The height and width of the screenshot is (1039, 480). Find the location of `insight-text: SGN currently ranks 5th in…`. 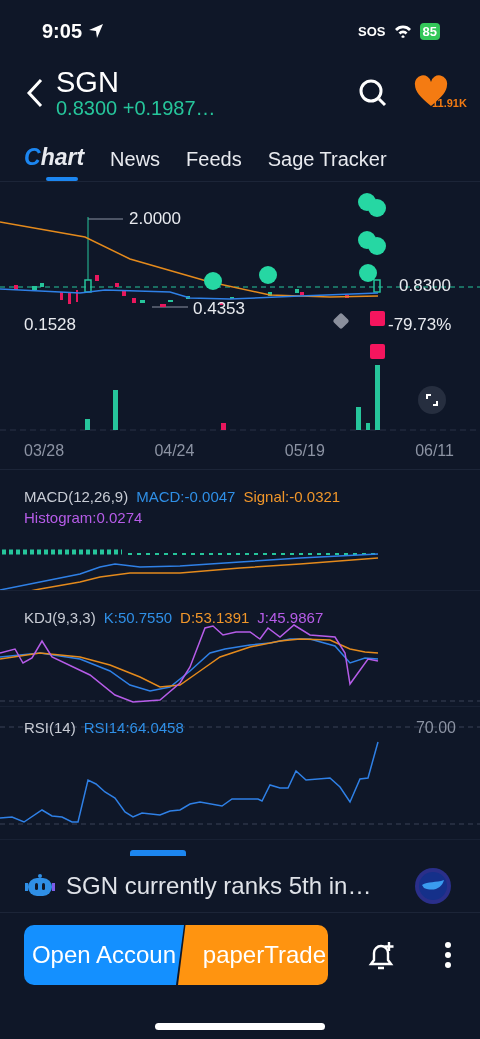

insight-text: SGN currently ranks 5th in… is located at coordinates (235, 886).